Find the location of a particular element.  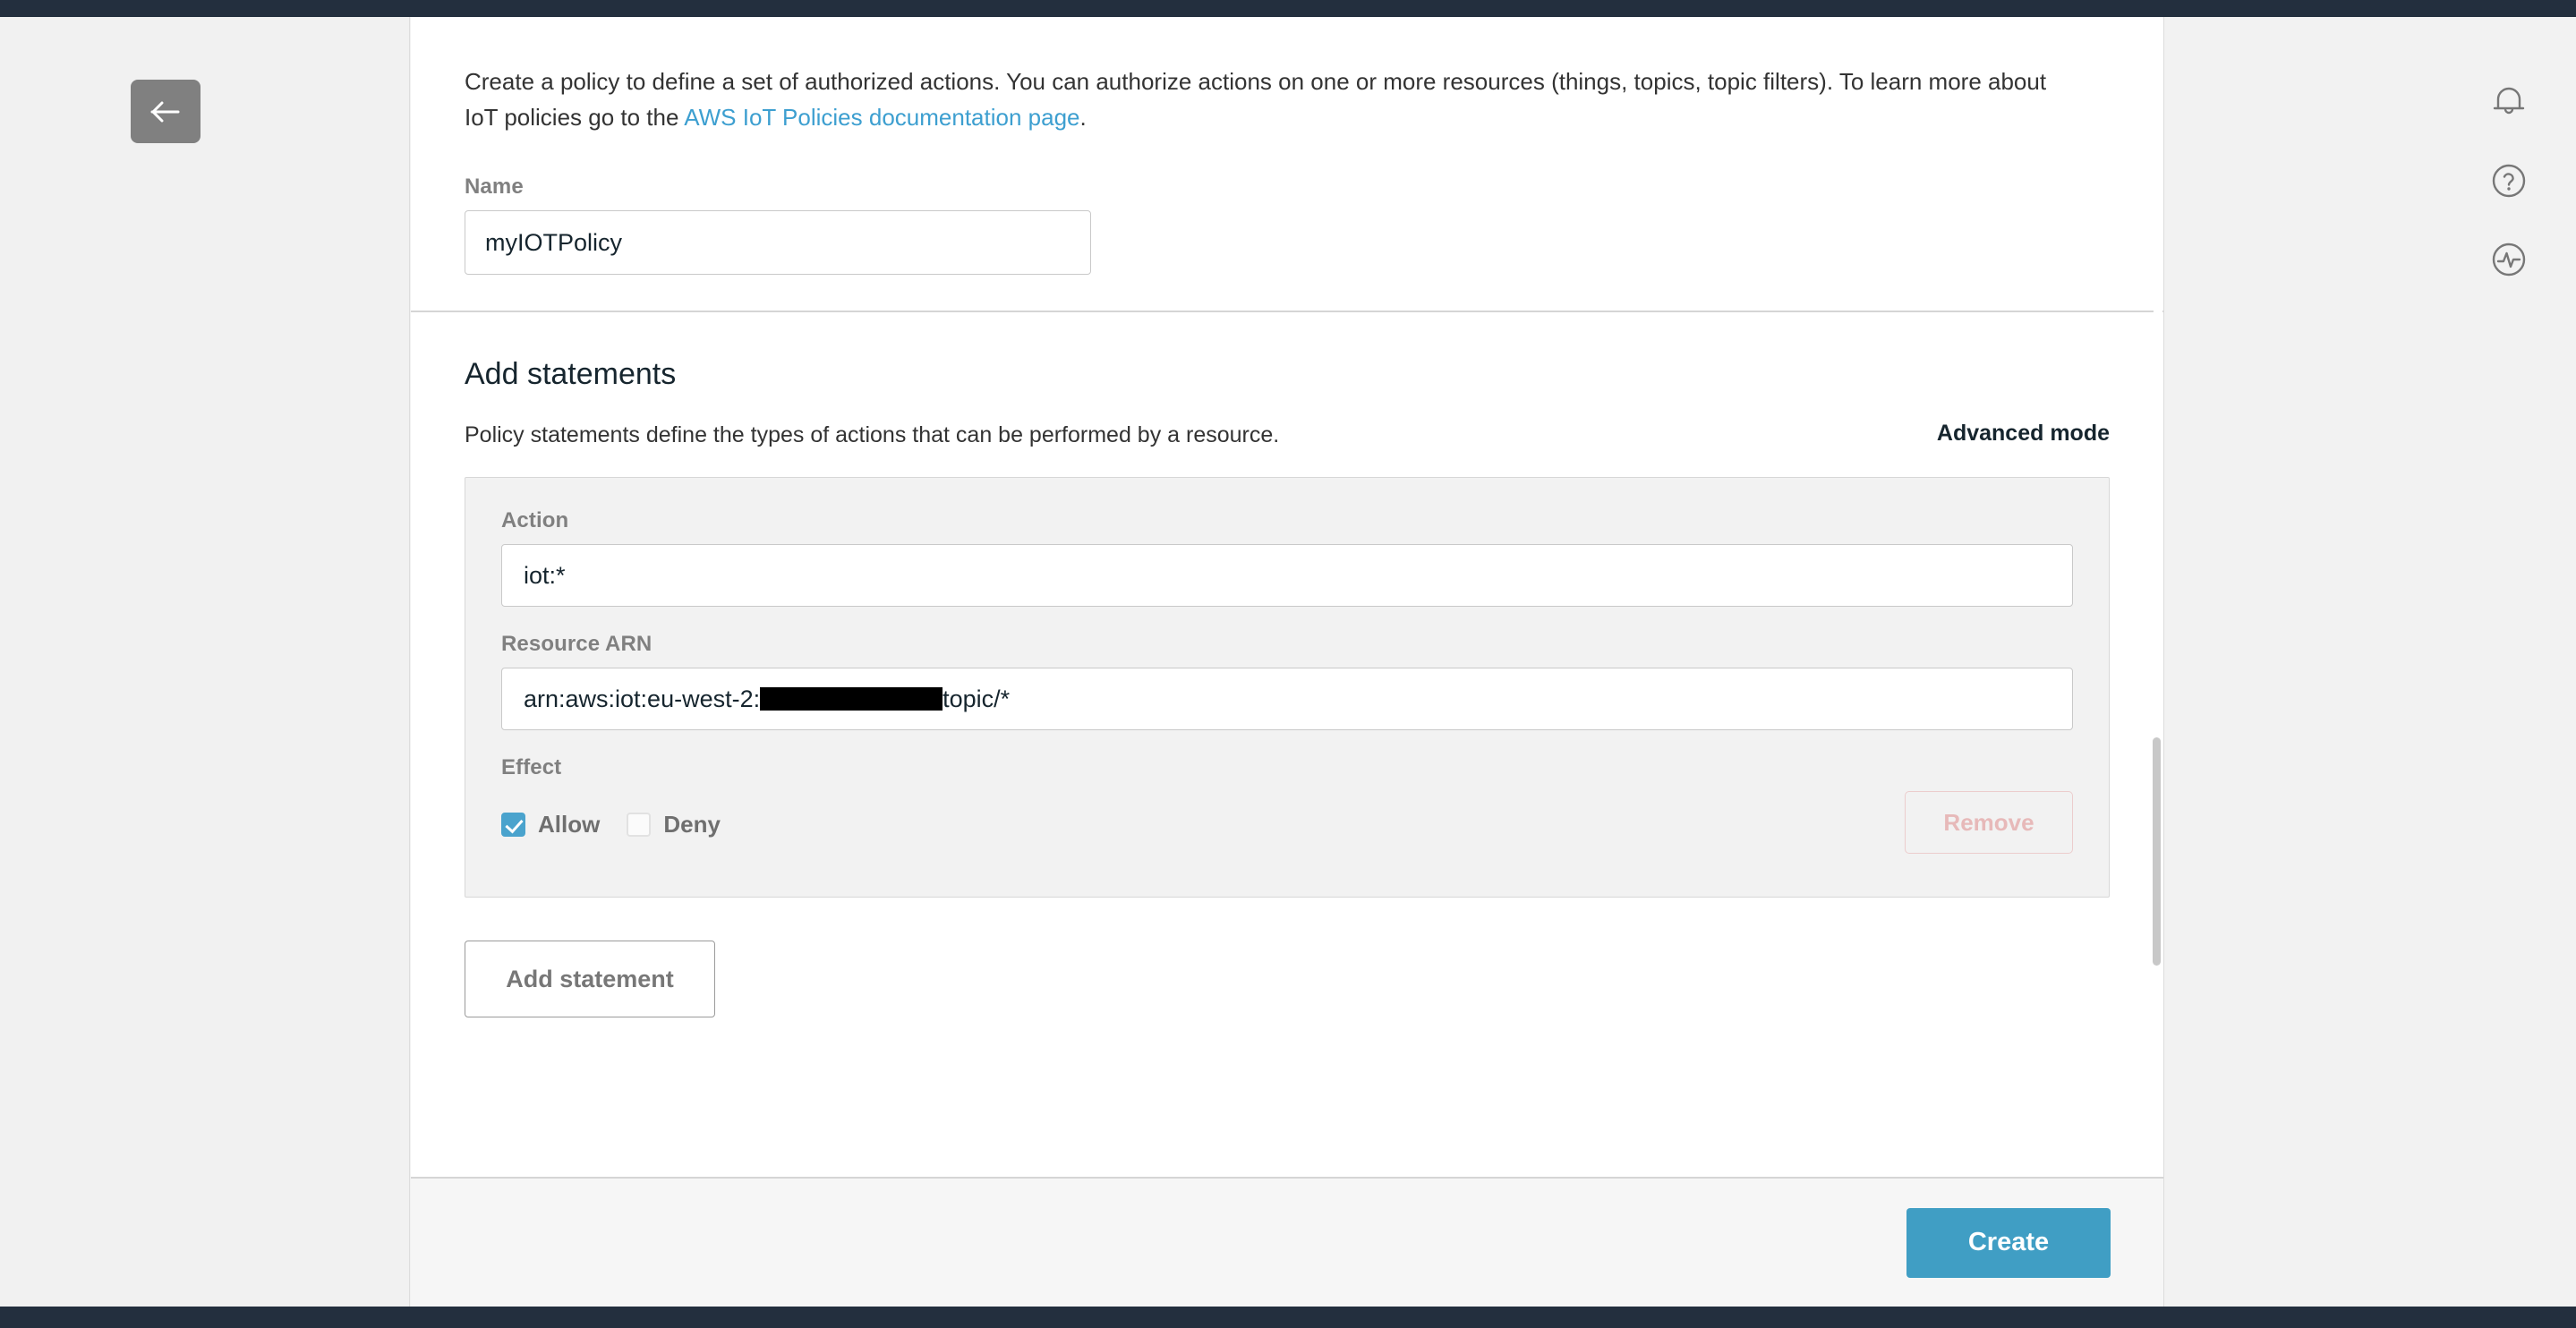

deny-label: Deny is located at coordinates (692, 824).